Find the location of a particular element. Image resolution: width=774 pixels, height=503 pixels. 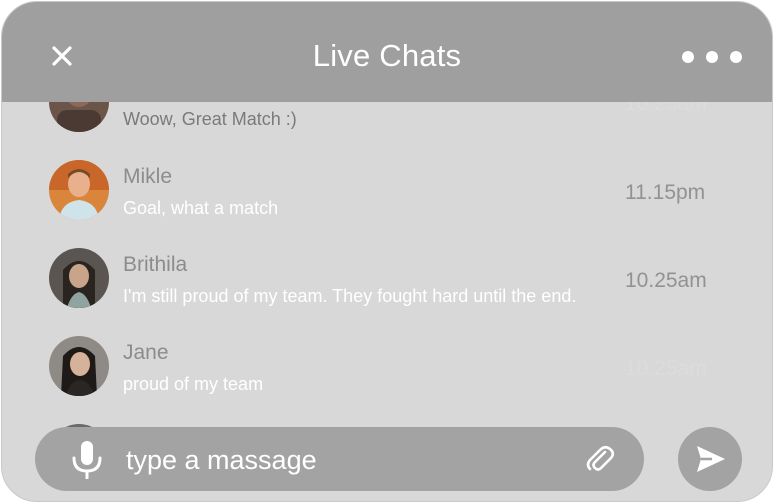

mic-button is located at coordinates (87, 460).